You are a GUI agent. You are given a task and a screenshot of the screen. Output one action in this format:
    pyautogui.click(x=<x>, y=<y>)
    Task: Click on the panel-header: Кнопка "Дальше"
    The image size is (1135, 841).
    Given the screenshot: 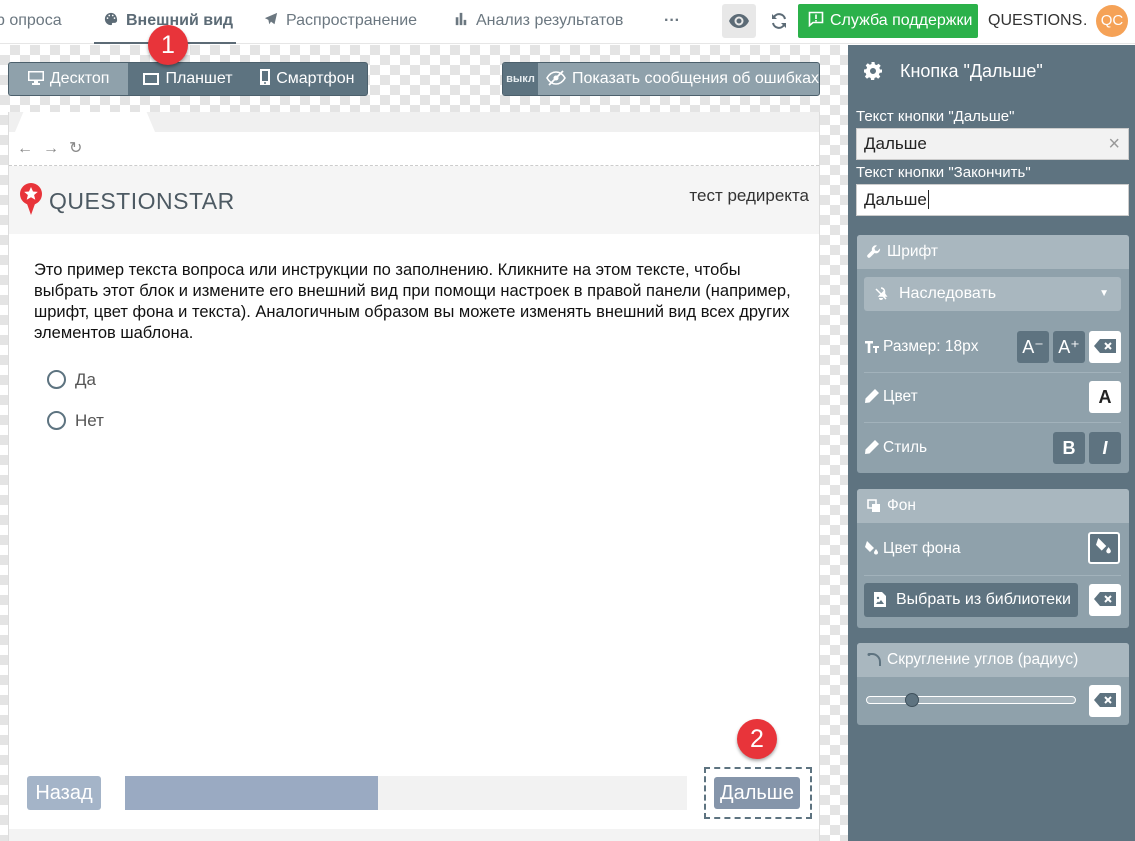 What is the action you would take?
    pyautogui.click(x=991, y=71)
    